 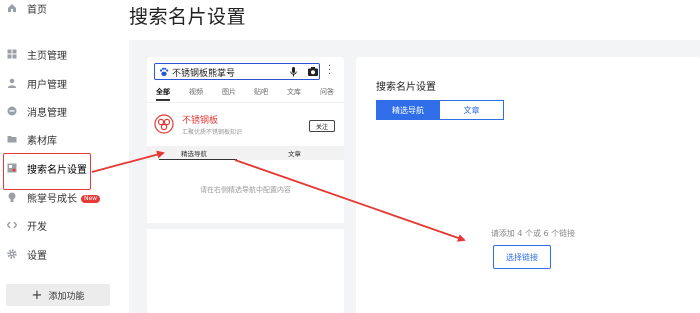 I want to click on user-icon, so click(x=12, y=83).